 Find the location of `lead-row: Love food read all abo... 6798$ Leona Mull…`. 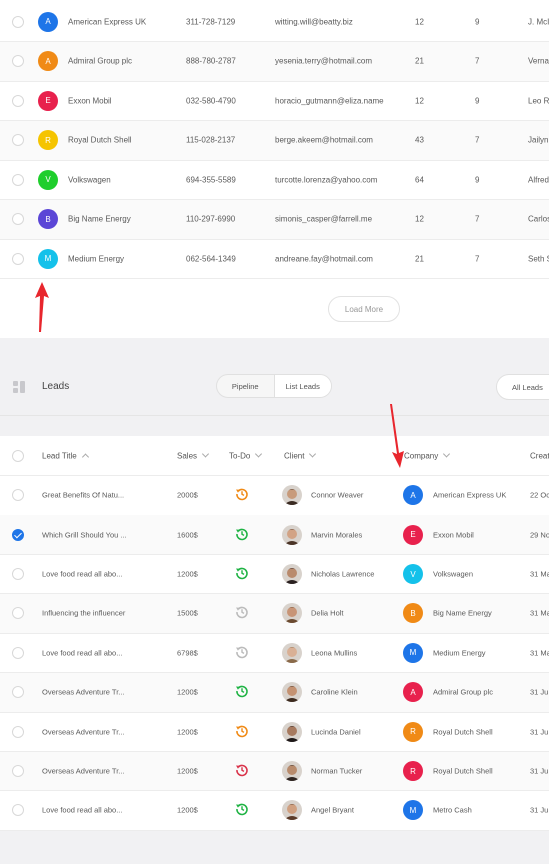

lead-row: Love food read all abo... 6798$ Leona Mull… is located at coordinates (274, 654).